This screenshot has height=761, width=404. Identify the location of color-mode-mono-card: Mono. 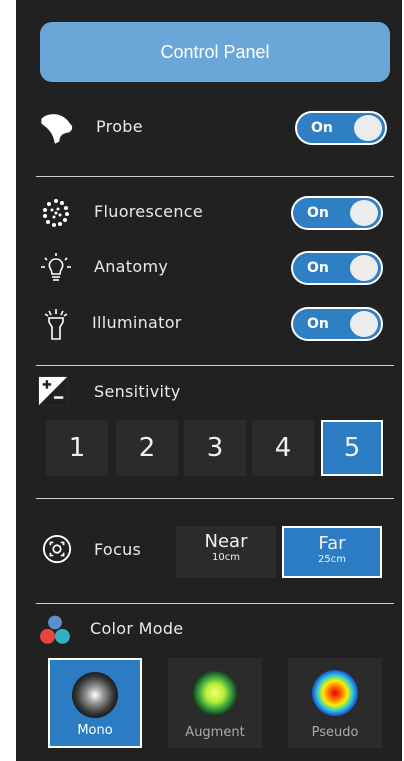
(95, 703).